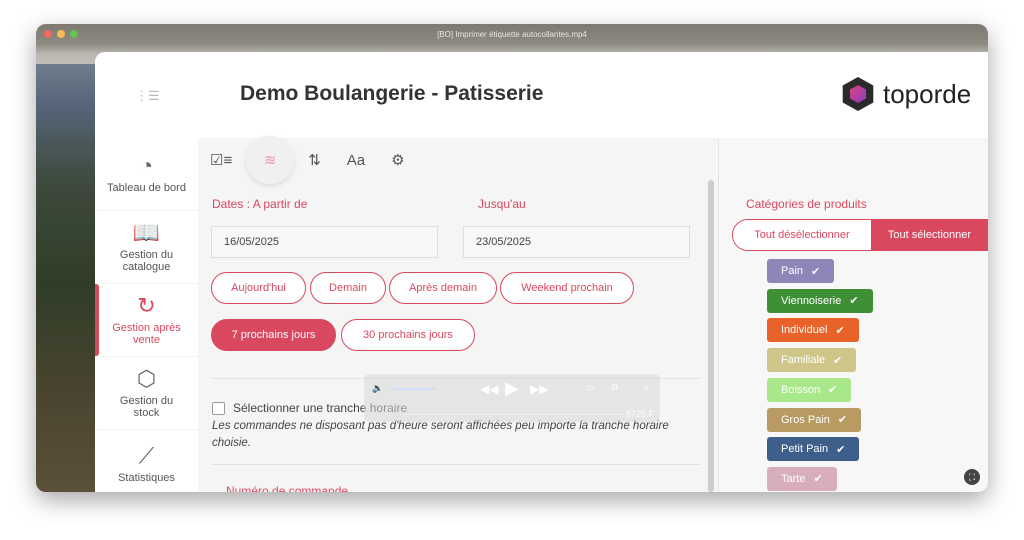  Describe the element at coordinates (793, 478) in the screenshot. I see `category-label: Tarte` at that location.